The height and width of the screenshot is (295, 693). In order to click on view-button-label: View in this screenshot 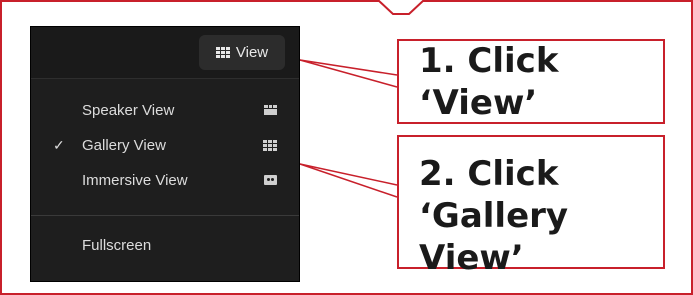, I will do `click(252, 52)`.